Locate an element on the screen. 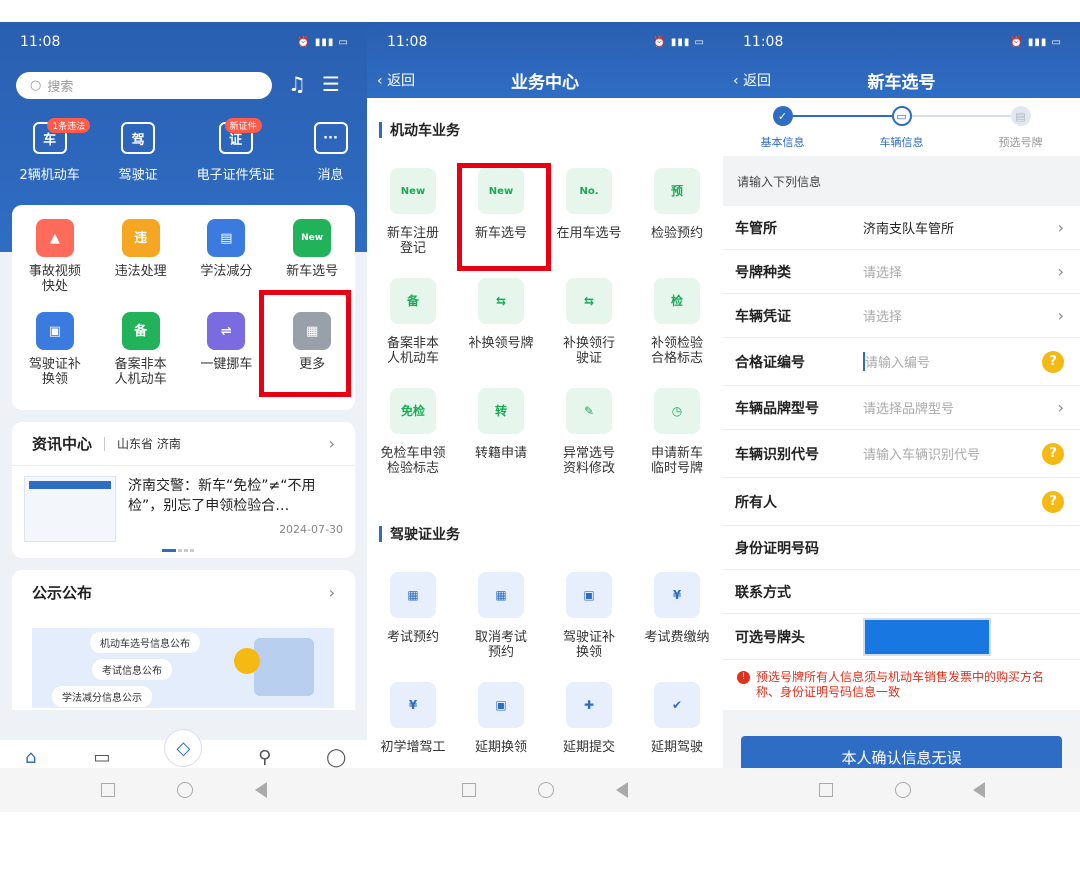  service-icon: 备 is located at coordinates (140, 331).